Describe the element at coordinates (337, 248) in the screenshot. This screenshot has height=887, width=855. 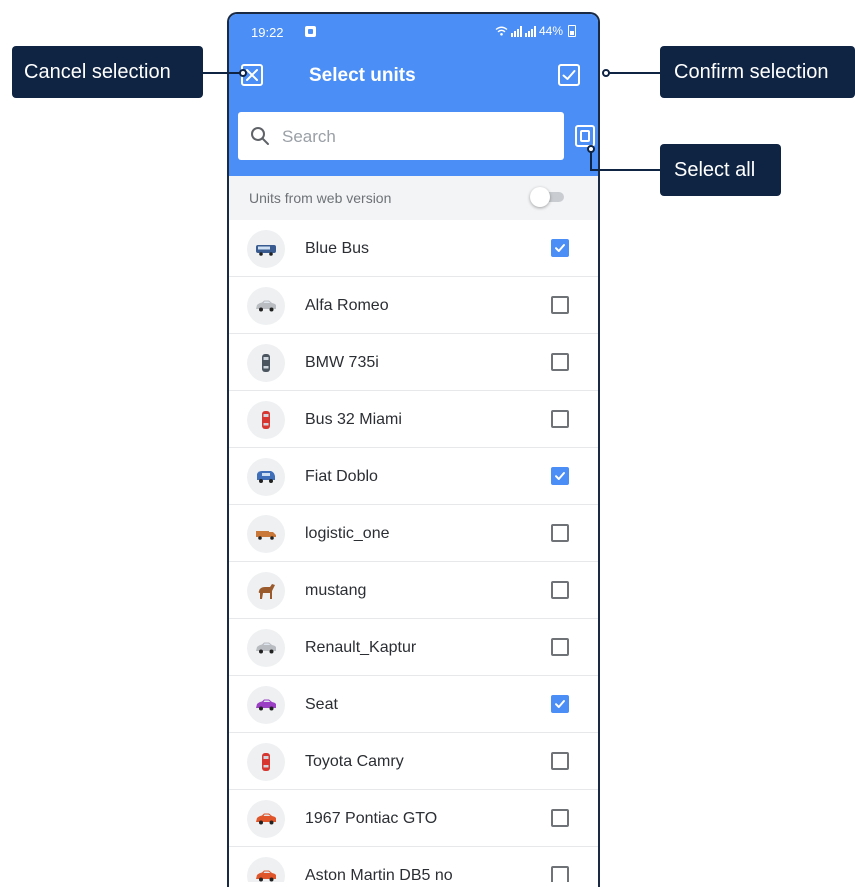
I see `unit-name: Blue Bus` at that location.